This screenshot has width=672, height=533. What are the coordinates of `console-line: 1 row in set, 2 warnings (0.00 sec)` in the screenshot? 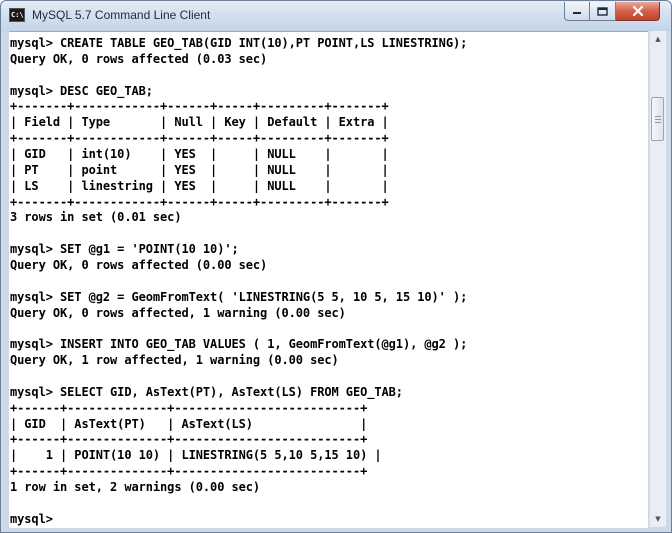 It's located at (135, 487).